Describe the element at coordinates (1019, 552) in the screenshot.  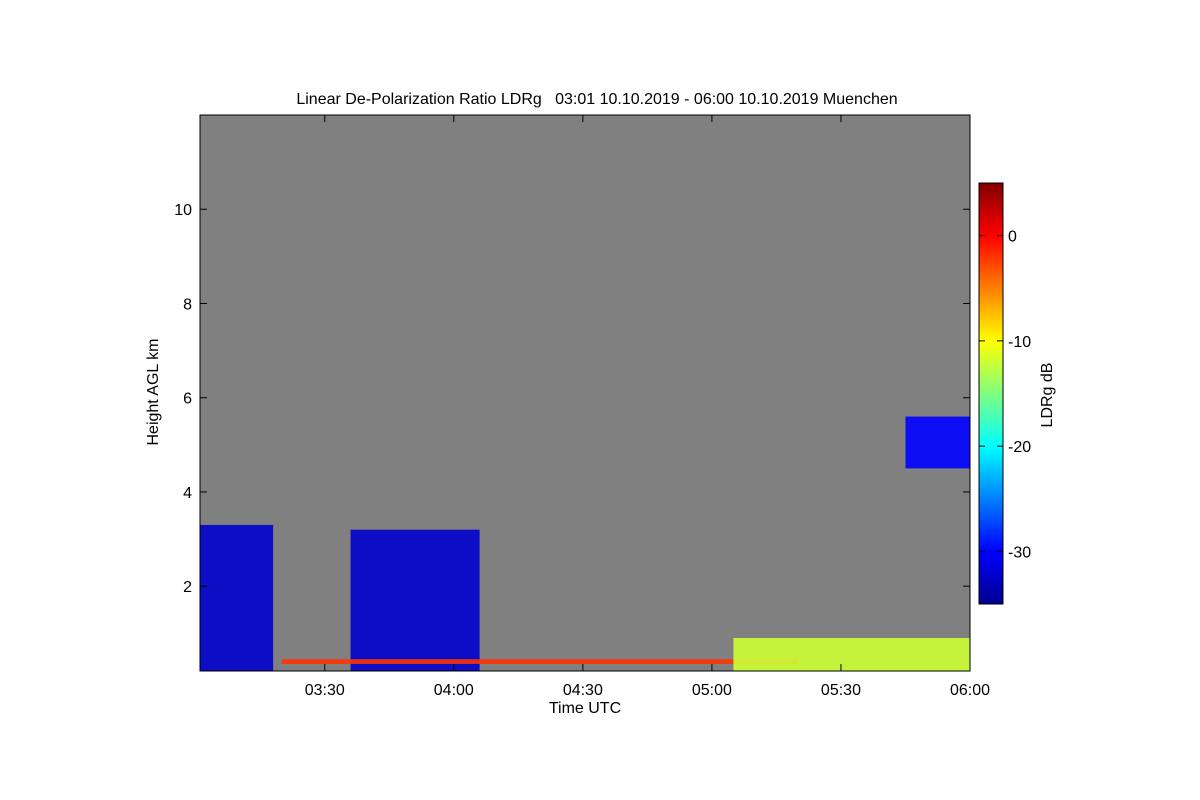
I see `colorbar-tick-label: -30` at that location.